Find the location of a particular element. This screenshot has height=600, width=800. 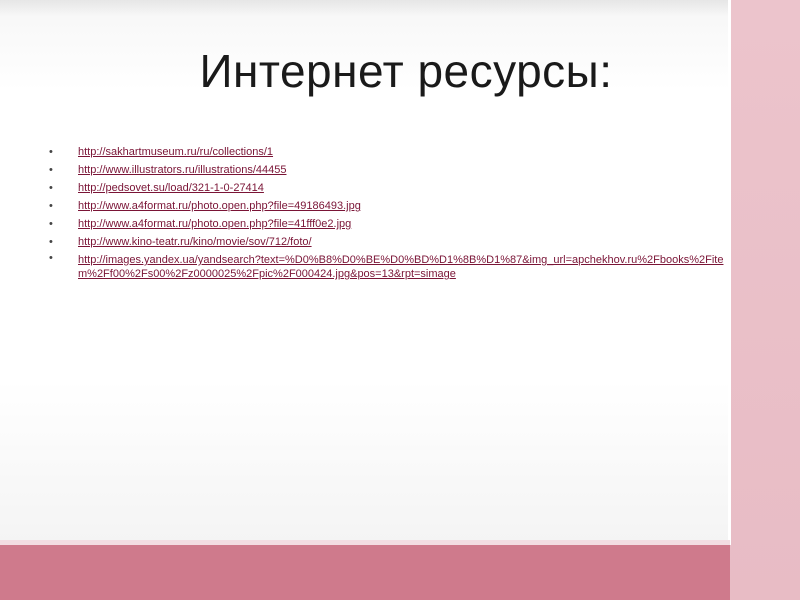

bottom-decor-bar is located at coordinates (365, 572).